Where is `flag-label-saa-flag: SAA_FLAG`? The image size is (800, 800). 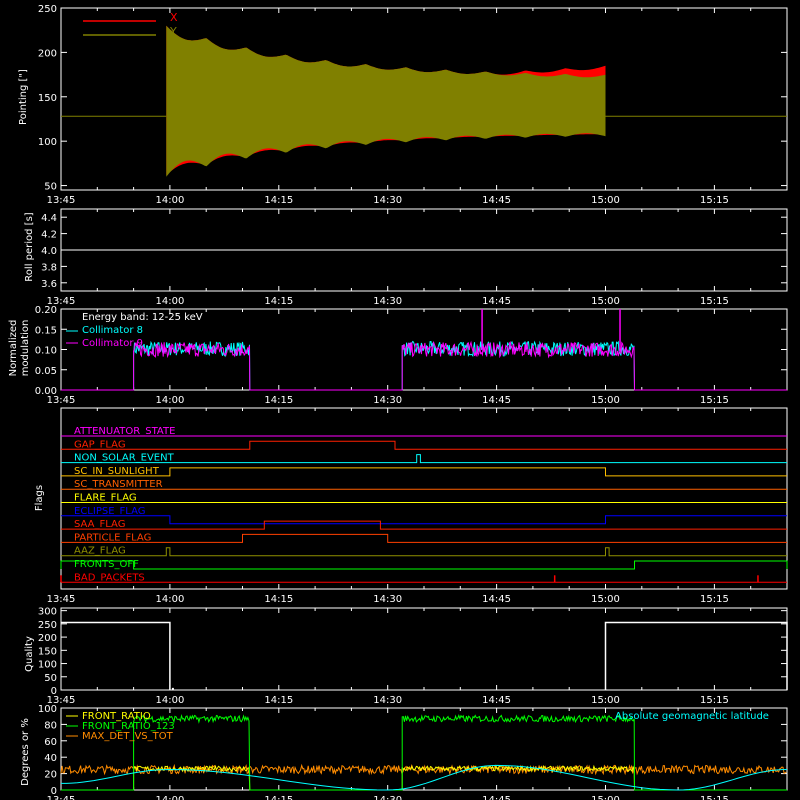 flag-label-saa-flag: SAA_FLAG is located at coordinates (99, 524).